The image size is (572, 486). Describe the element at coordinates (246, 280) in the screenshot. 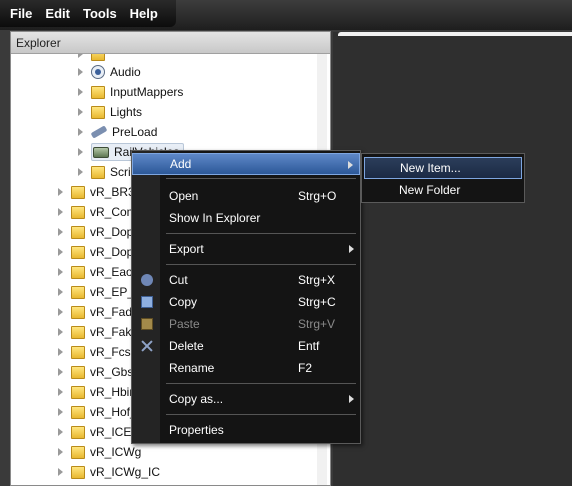

I see `menu-item-cut: Cut Strg+X` at that location.